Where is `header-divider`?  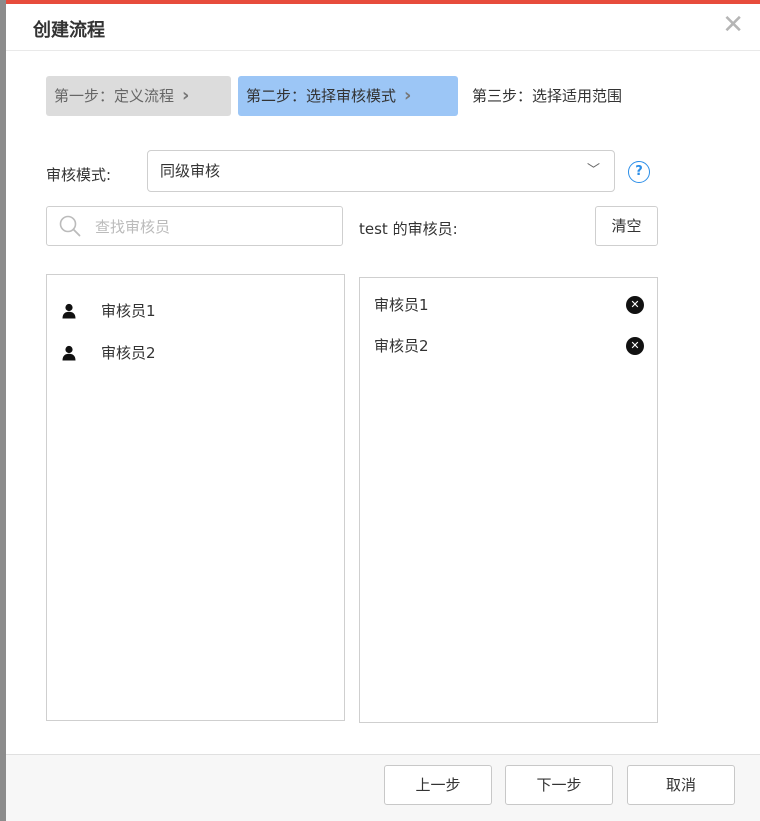 header-divider is located at coordinates (383, 50).